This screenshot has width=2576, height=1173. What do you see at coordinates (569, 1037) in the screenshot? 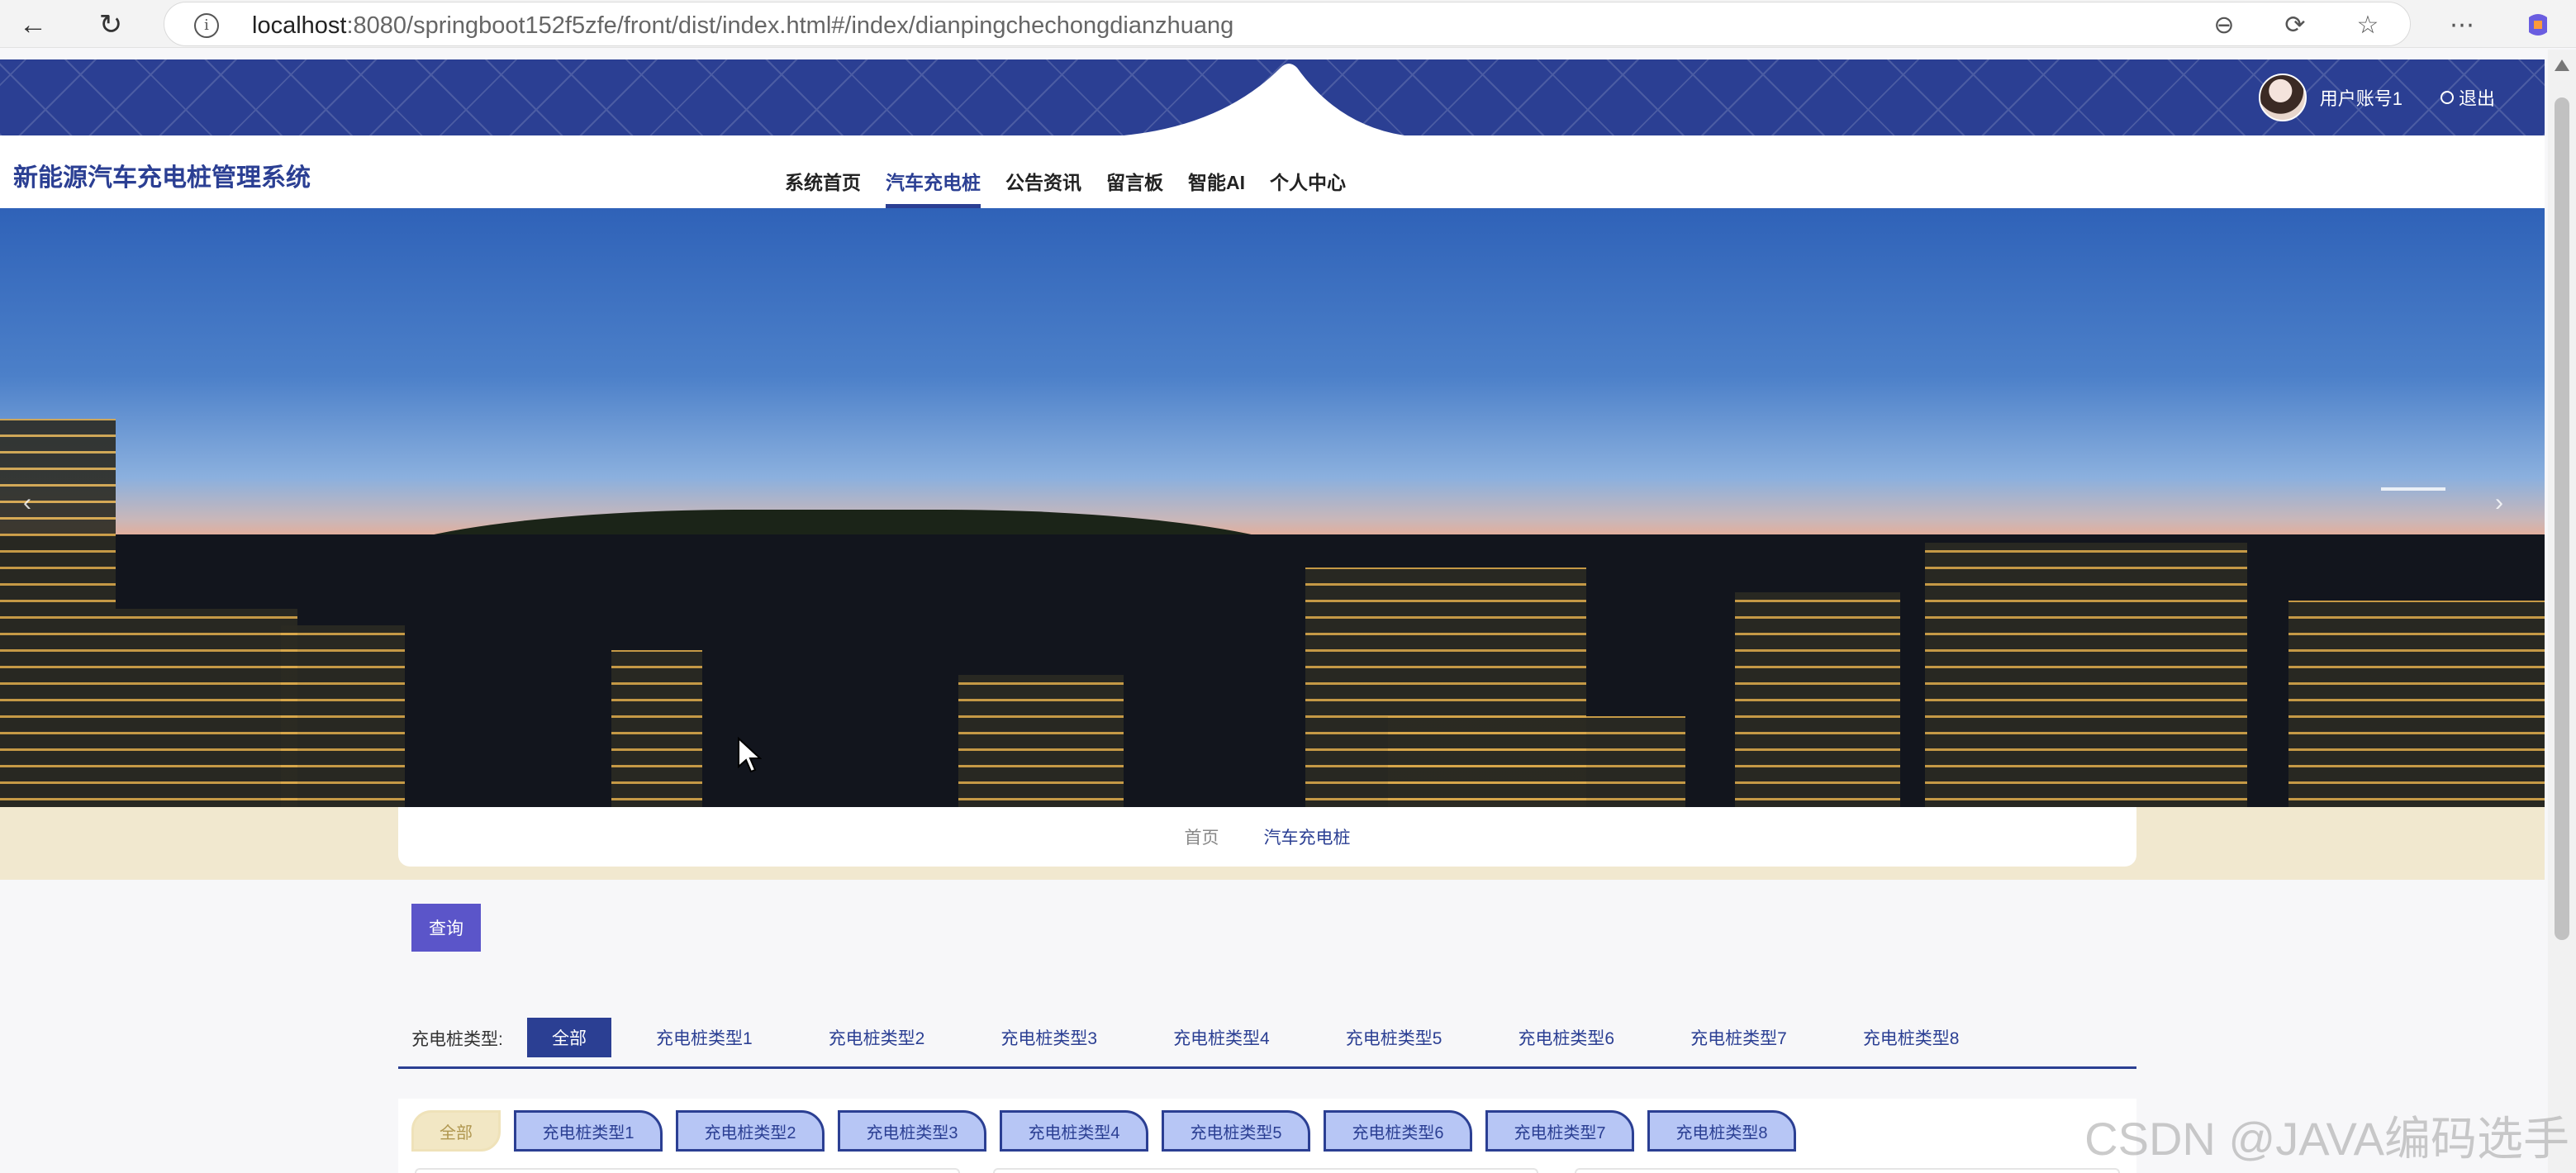
I see `filter-option-all: 全部` at bounding box center [569, 1037].